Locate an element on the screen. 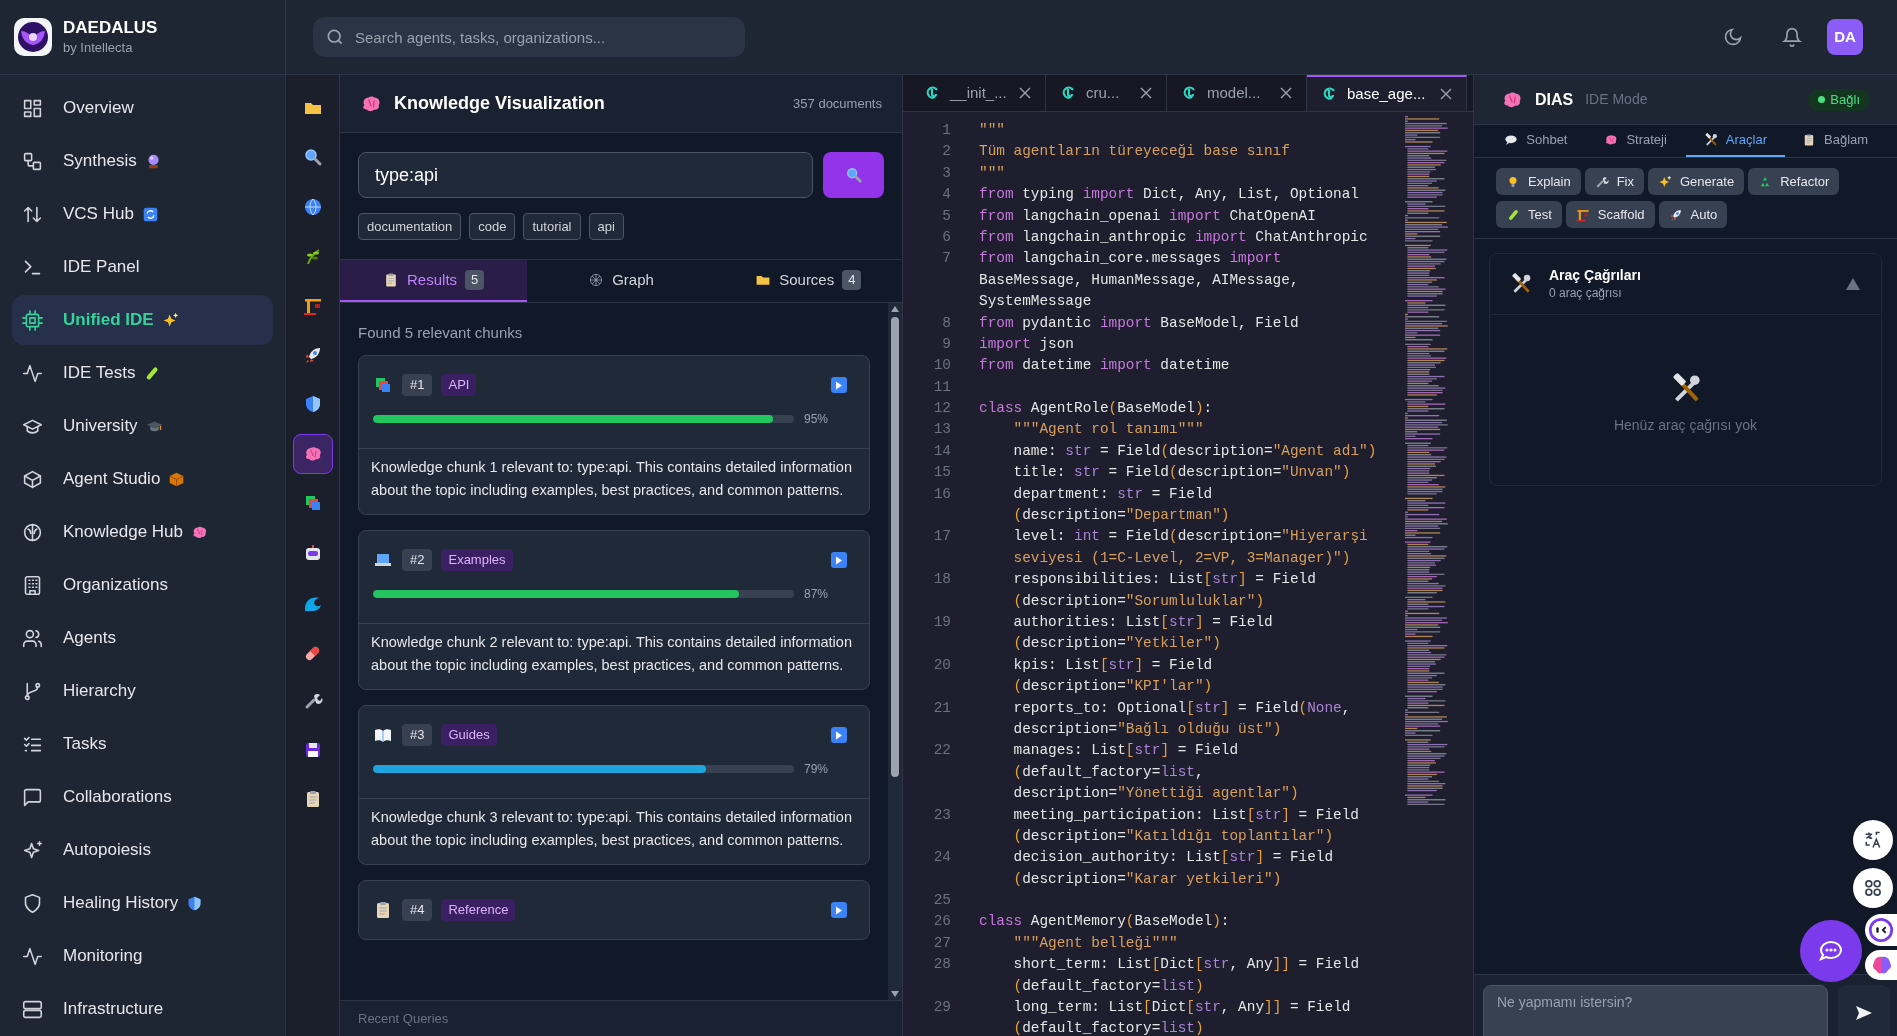 The image size is (1897, 1036). line-number: 24 is located at coordinates (941, 858).